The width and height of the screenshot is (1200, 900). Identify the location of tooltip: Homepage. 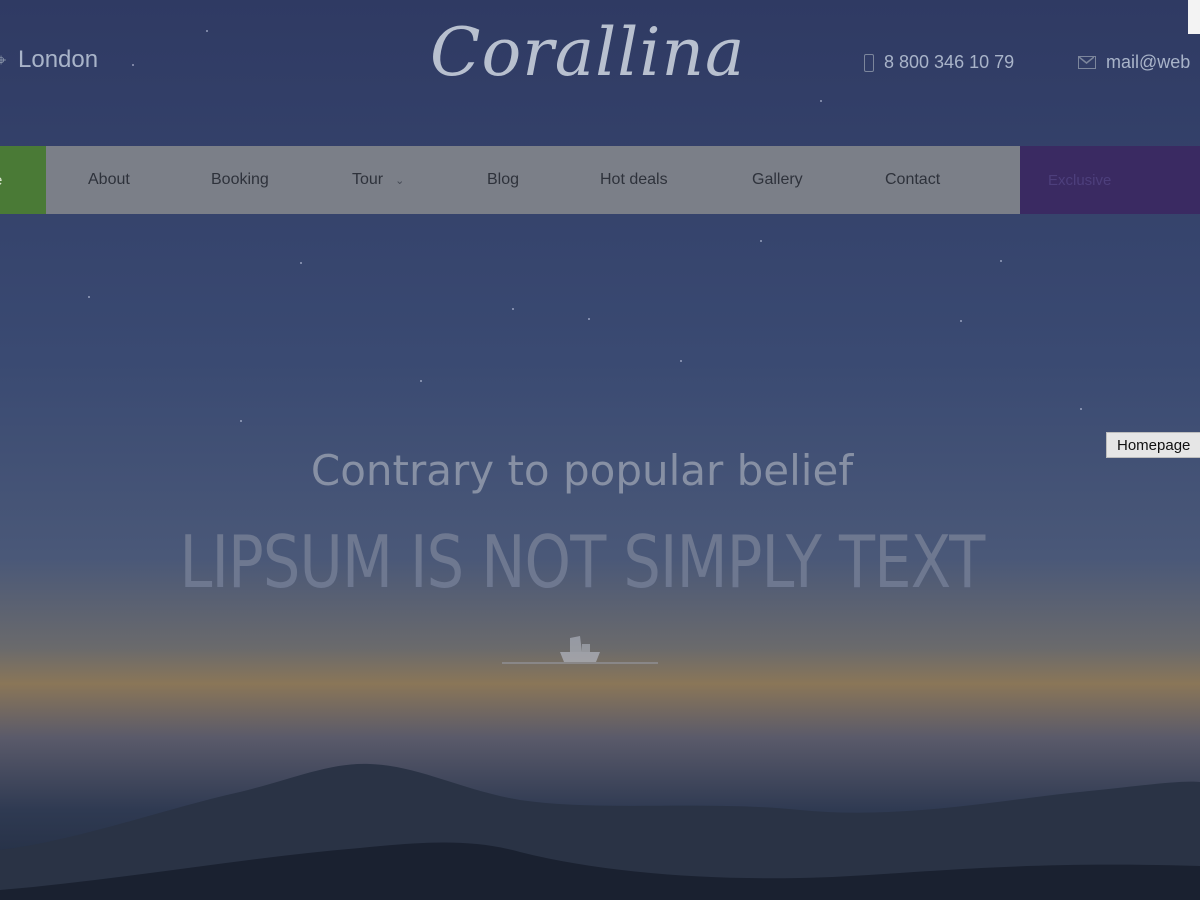
(1153, 445).